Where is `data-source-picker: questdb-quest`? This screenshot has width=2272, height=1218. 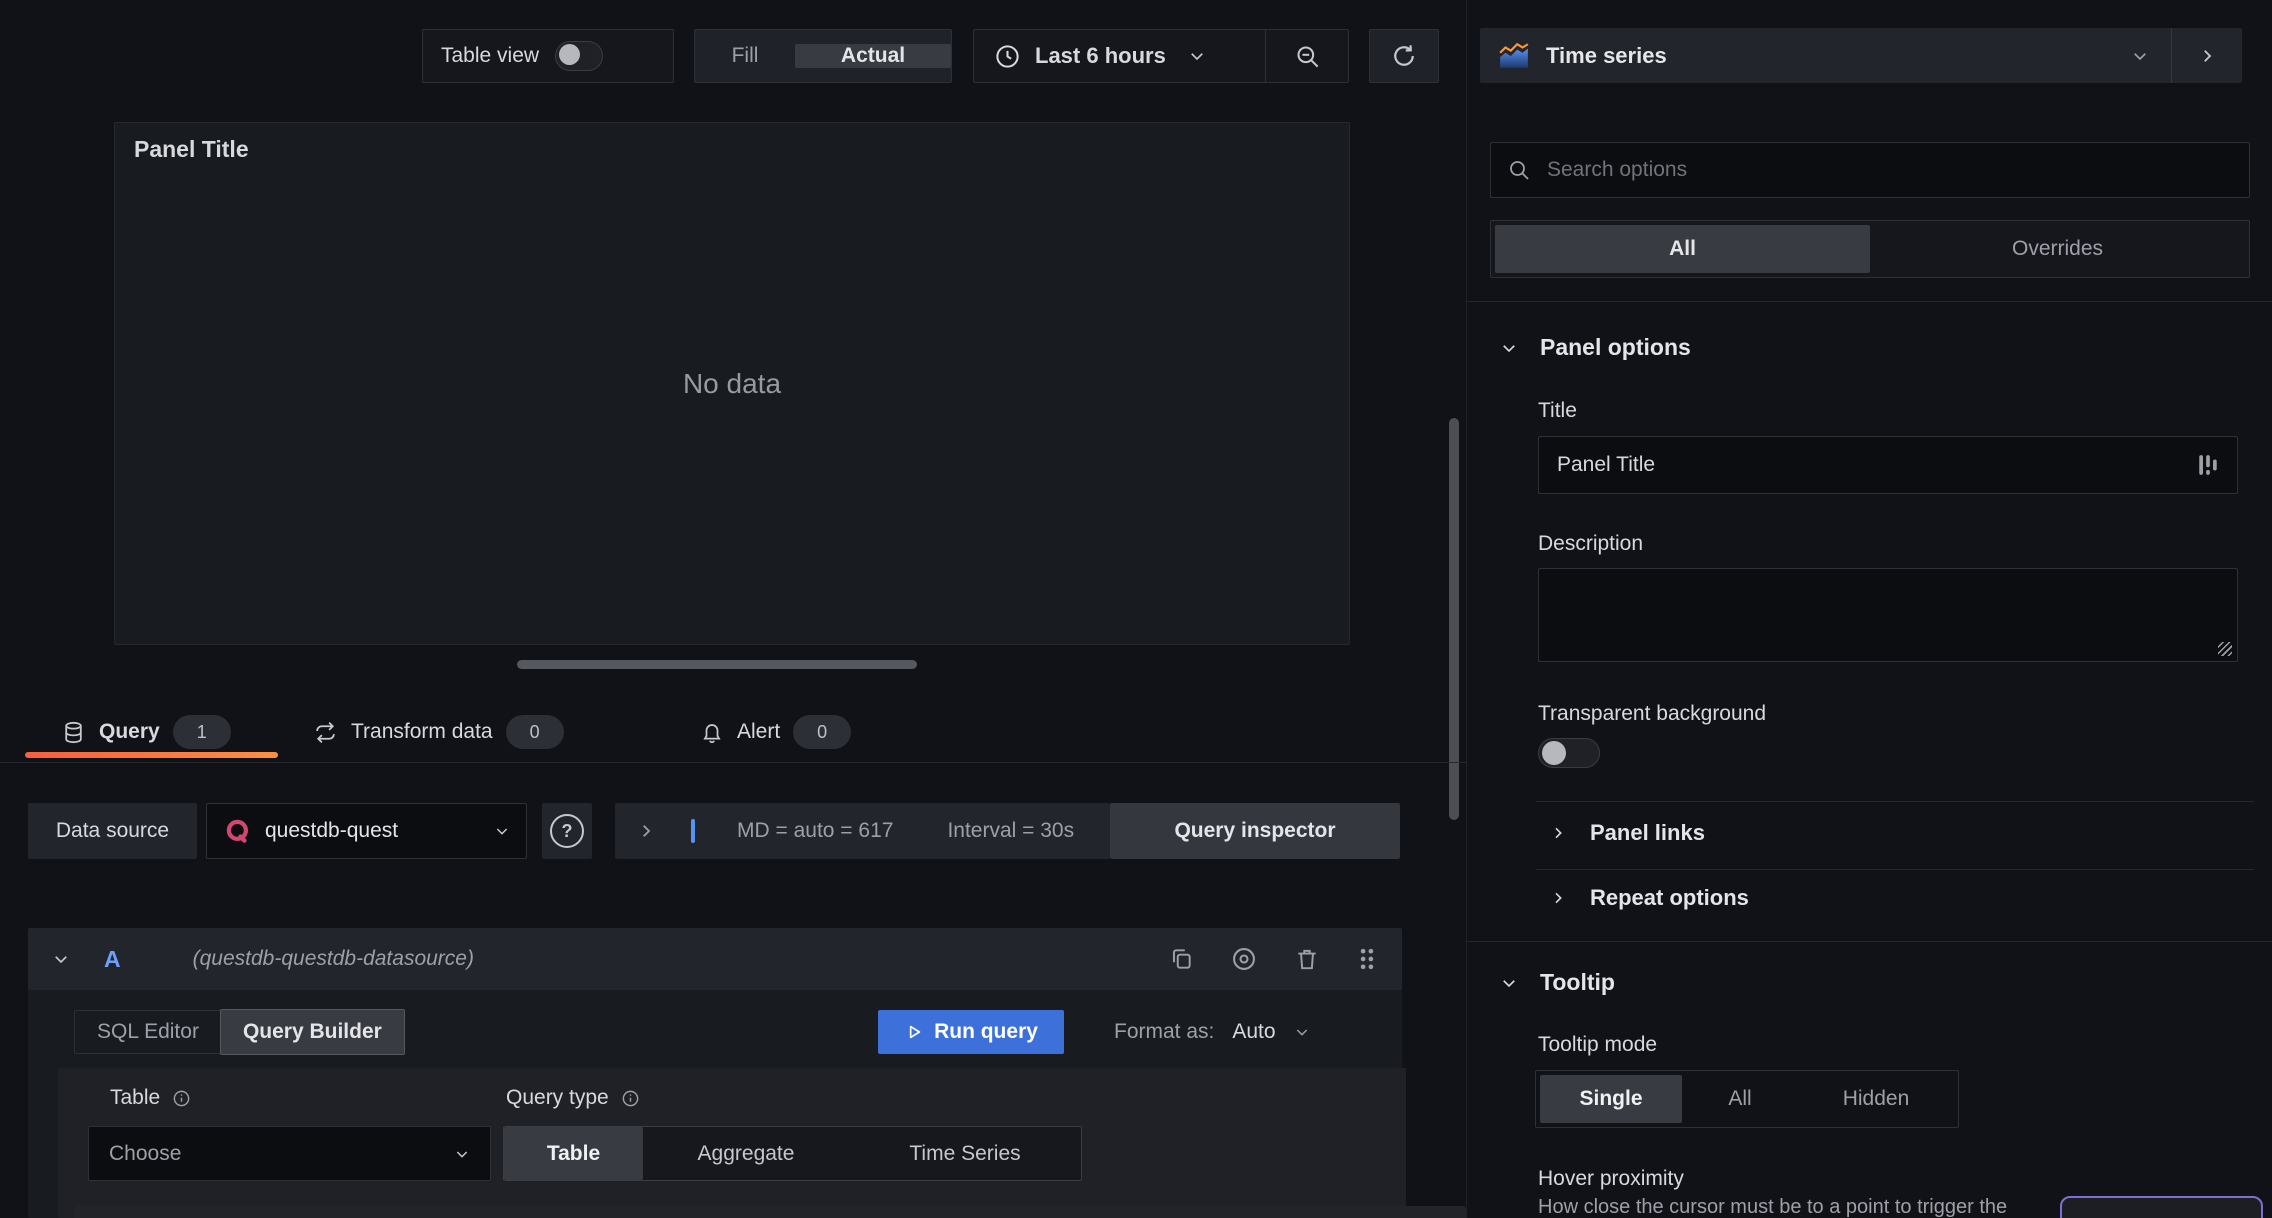
data-source-picker: questdb-quest is located at coordinates (366, 831).